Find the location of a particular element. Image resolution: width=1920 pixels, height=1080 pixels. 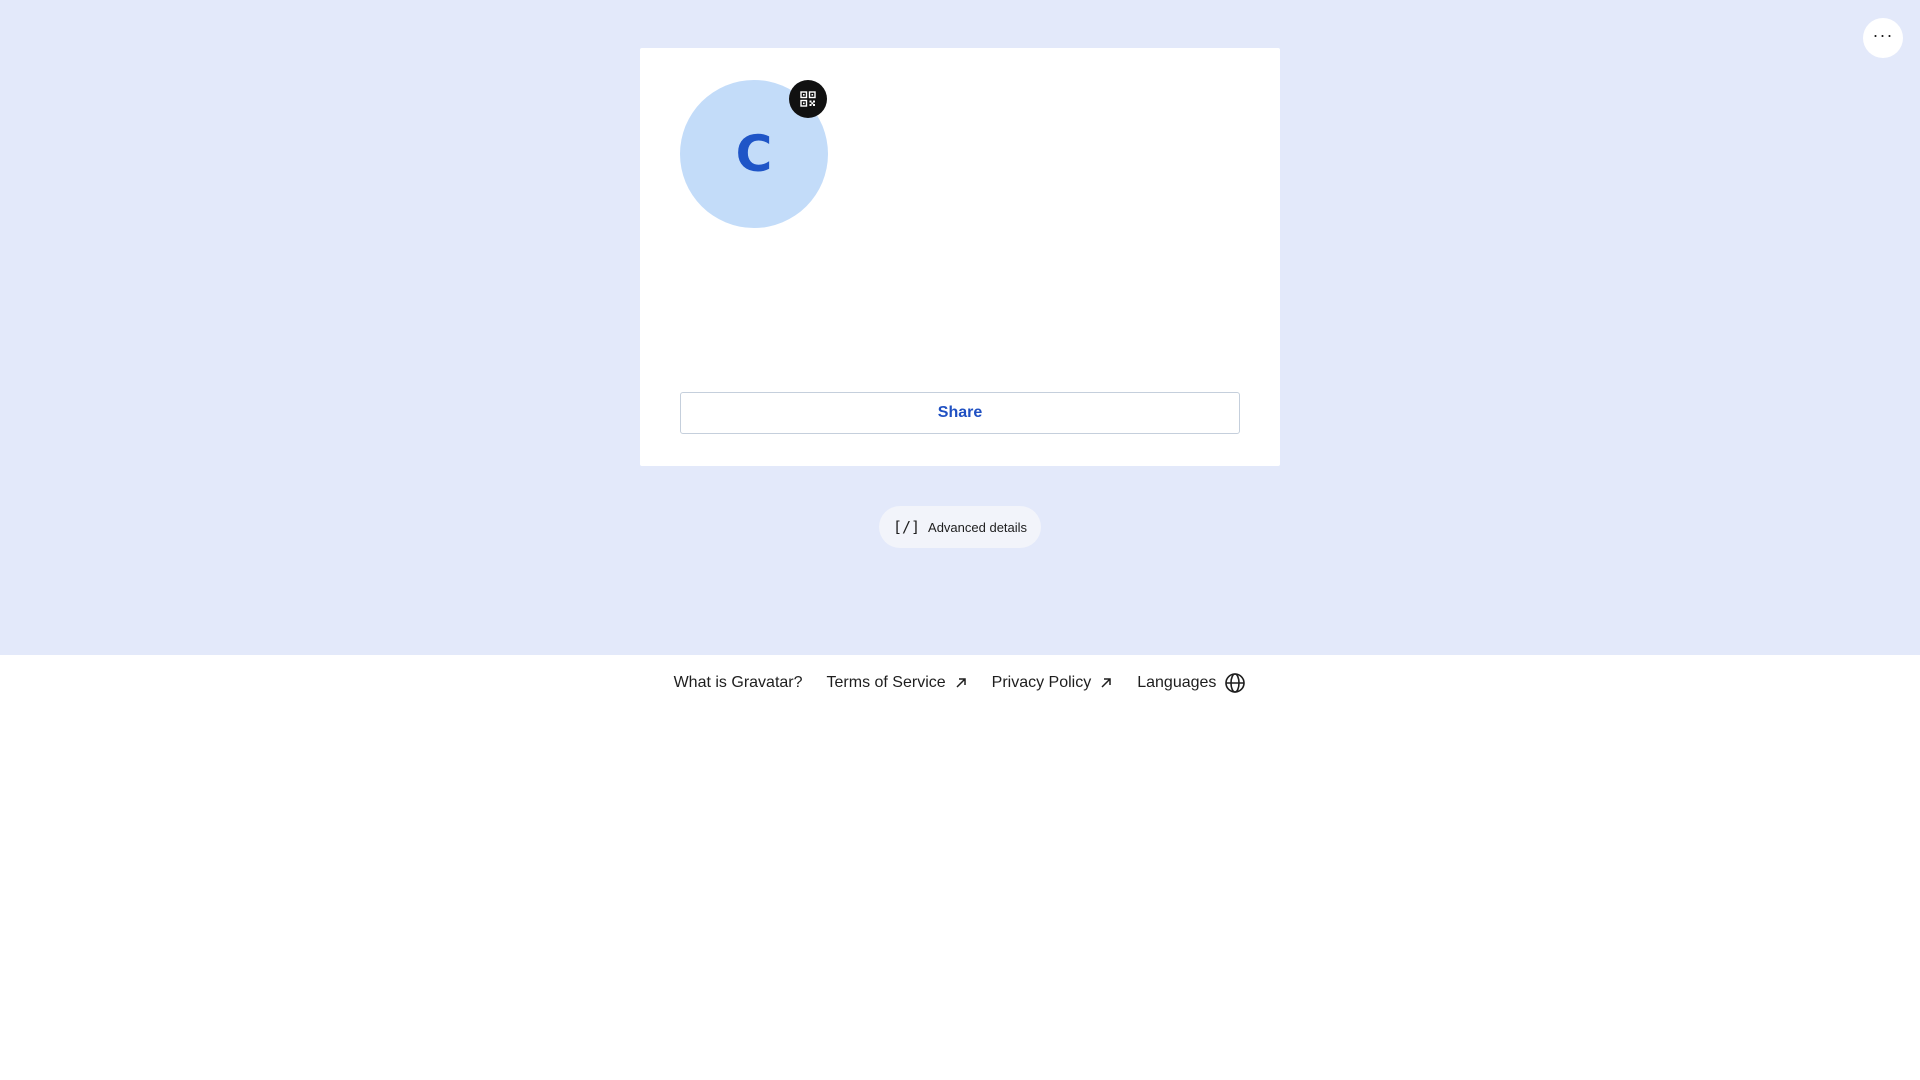

footer-link-what-is-gravatar: What is Gravatar? is located at coordinates (738, 683).